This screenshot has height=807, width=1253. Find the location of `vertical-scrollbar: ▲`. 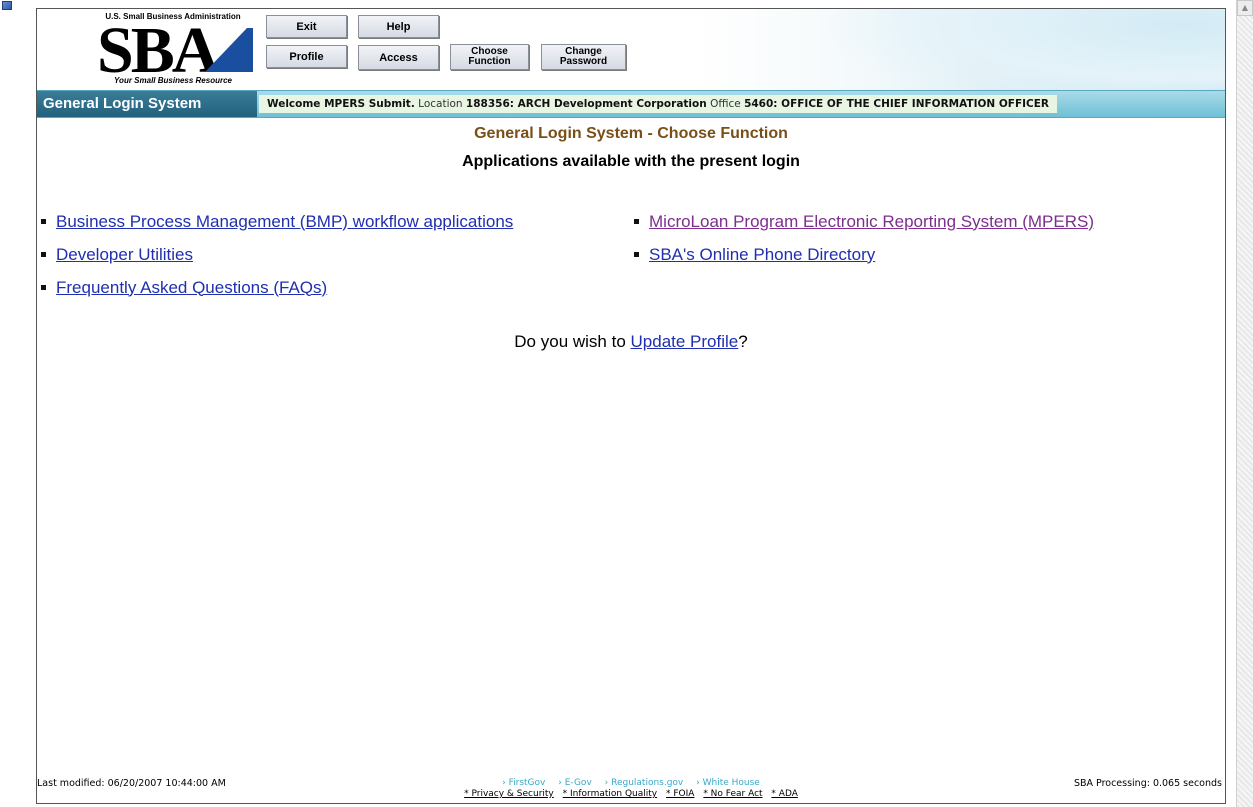

vertical-scrollbar: ▲ is located at coordinates (1244, 403).